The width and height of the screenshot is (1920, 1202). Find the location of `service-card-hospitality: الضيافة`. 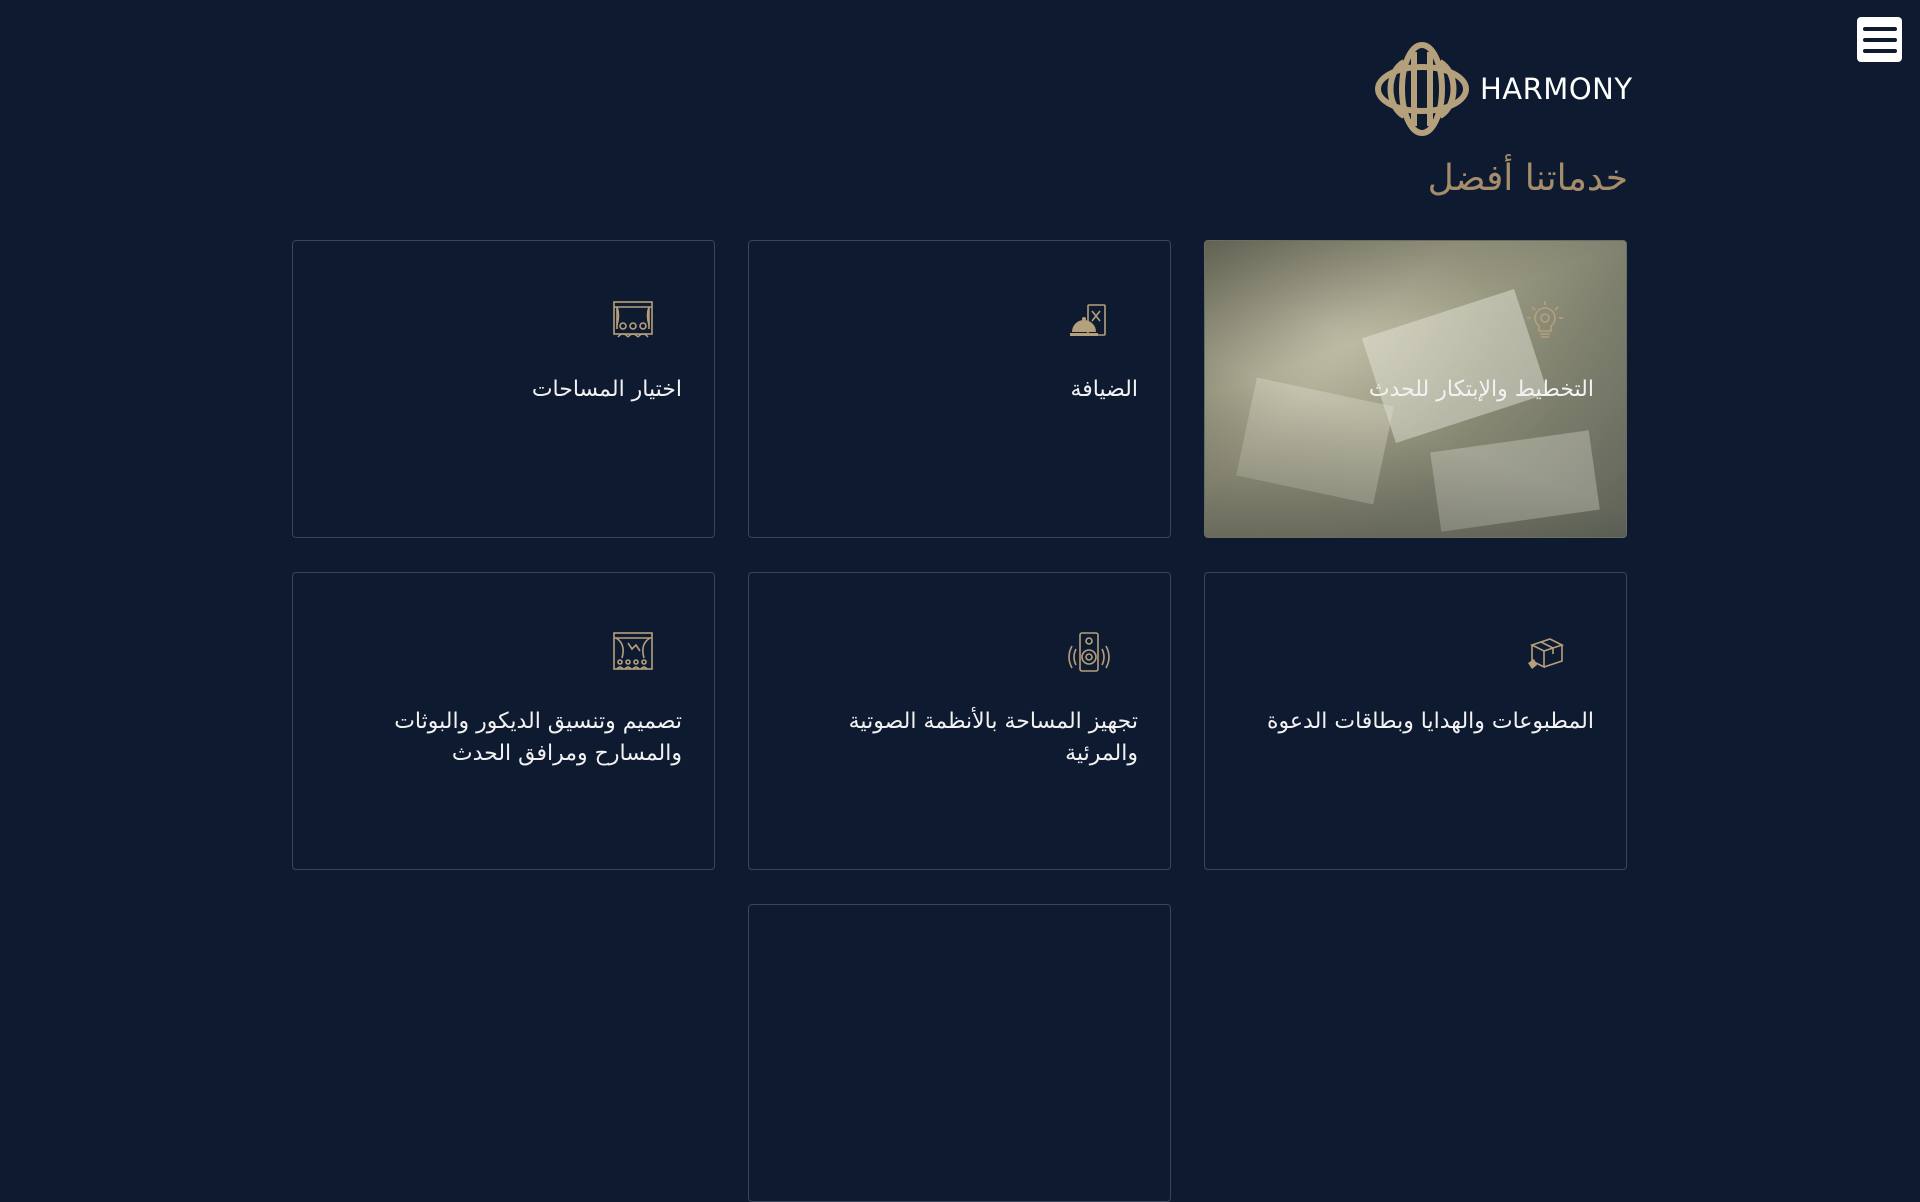

service-card-hospitality: الضيافة is located at coordinates (959, 389).